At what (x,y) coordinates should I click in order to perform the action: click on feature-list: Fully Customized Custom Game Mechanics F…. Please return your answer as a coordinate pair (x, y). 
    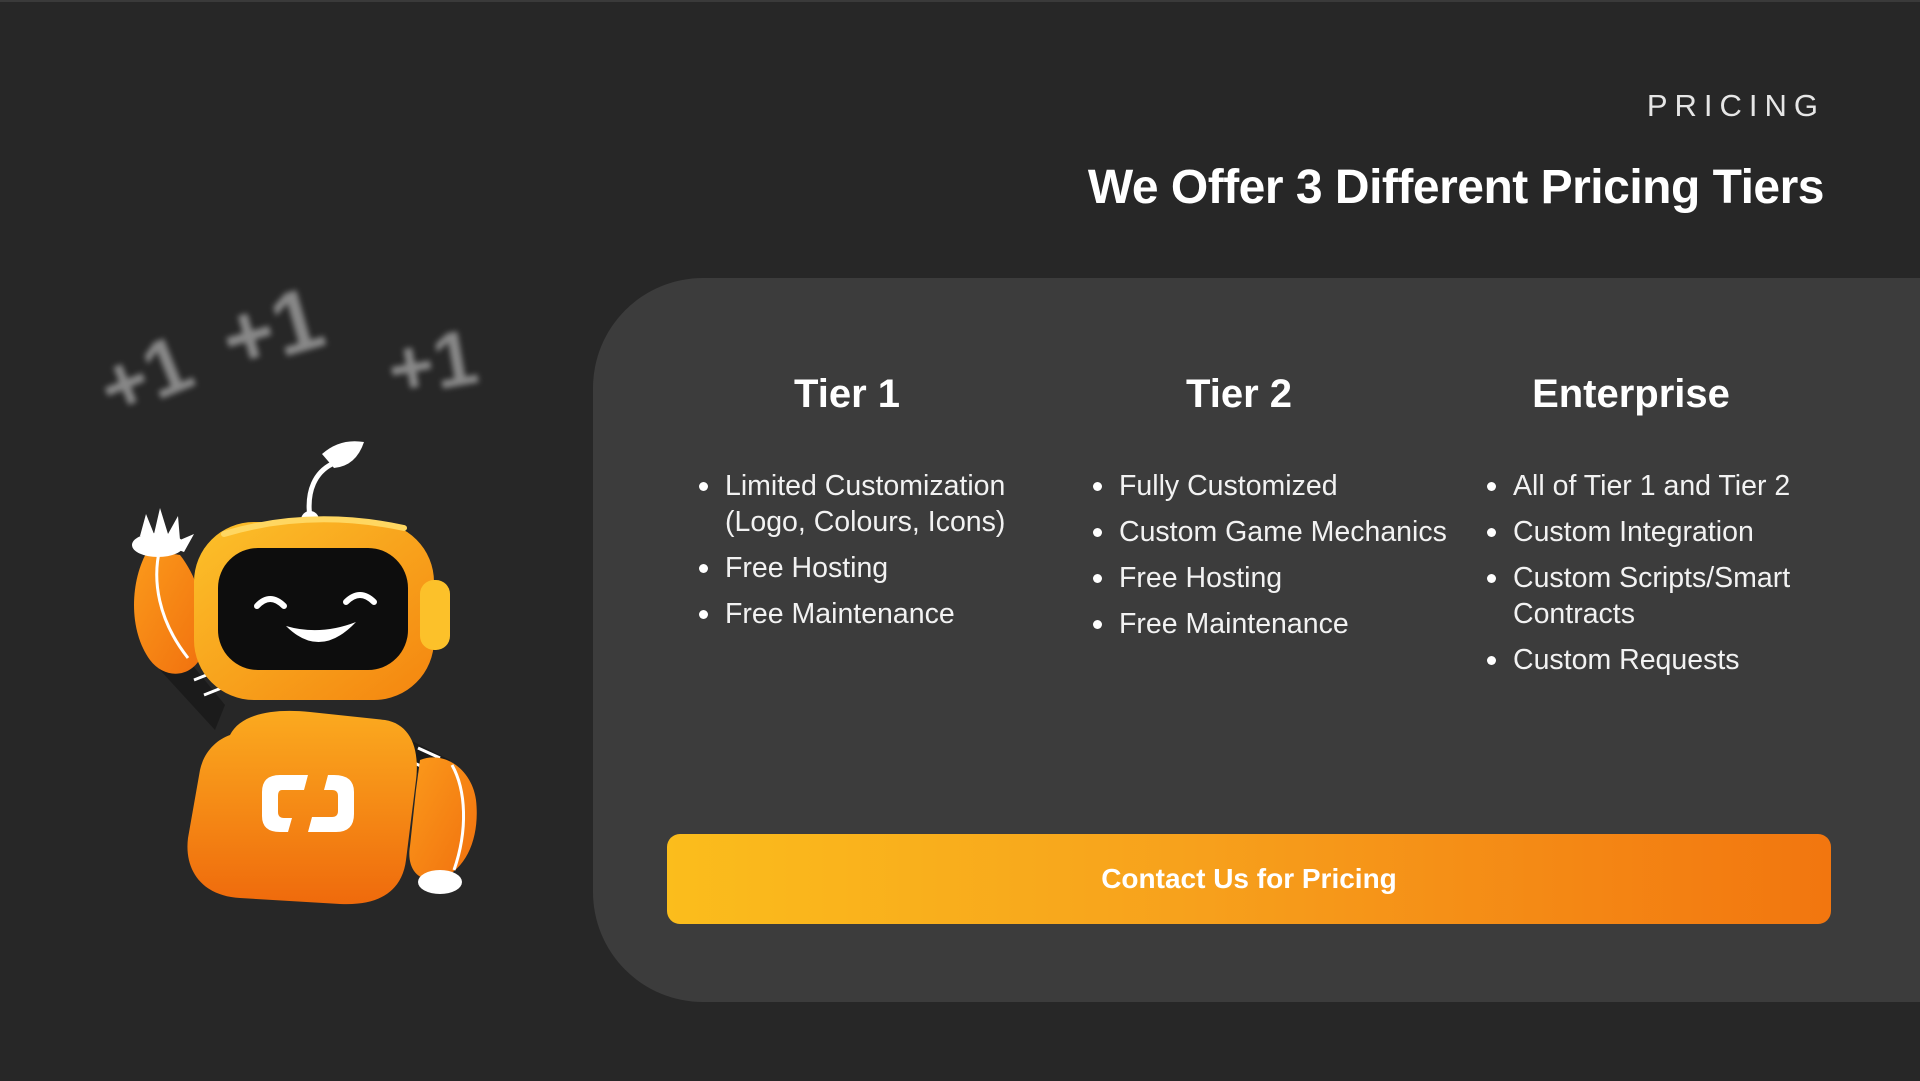
    Looking at the image, I should click on (1271, 555).